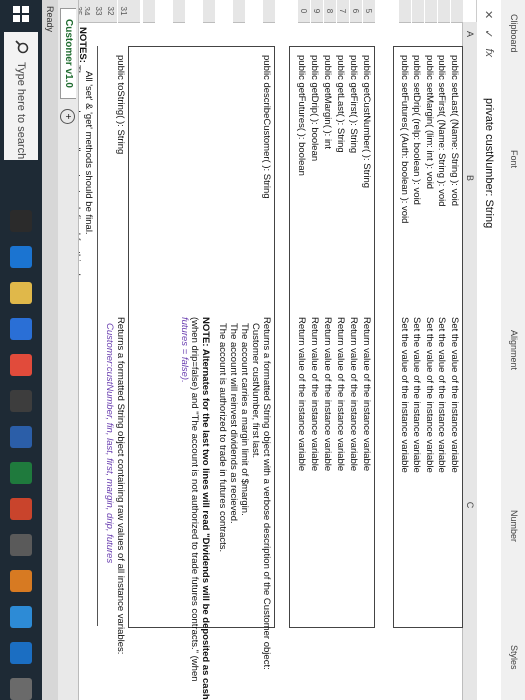 This screenshot has width=525, height=700. I want to click on edge-icon, so click(21, 257).